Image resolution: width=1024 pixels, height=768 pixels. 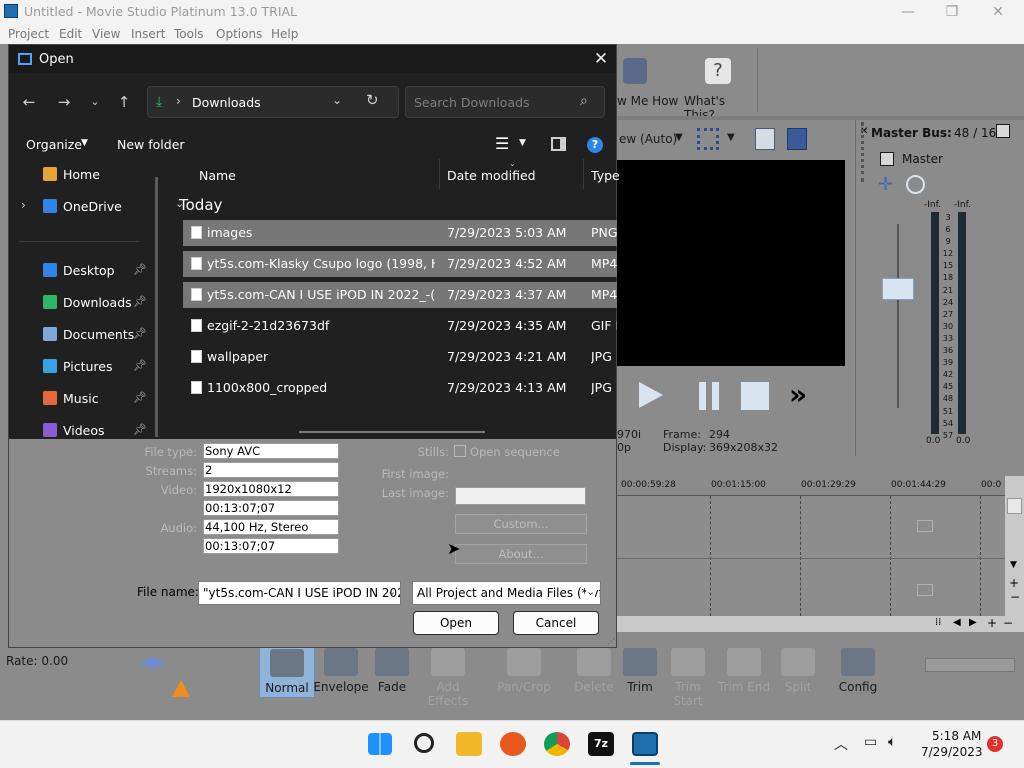 What do you see at coordinates (744, 671) in the screenshot?
I see `tool-trim-end: Trim End` at bounding box center [744, 671].